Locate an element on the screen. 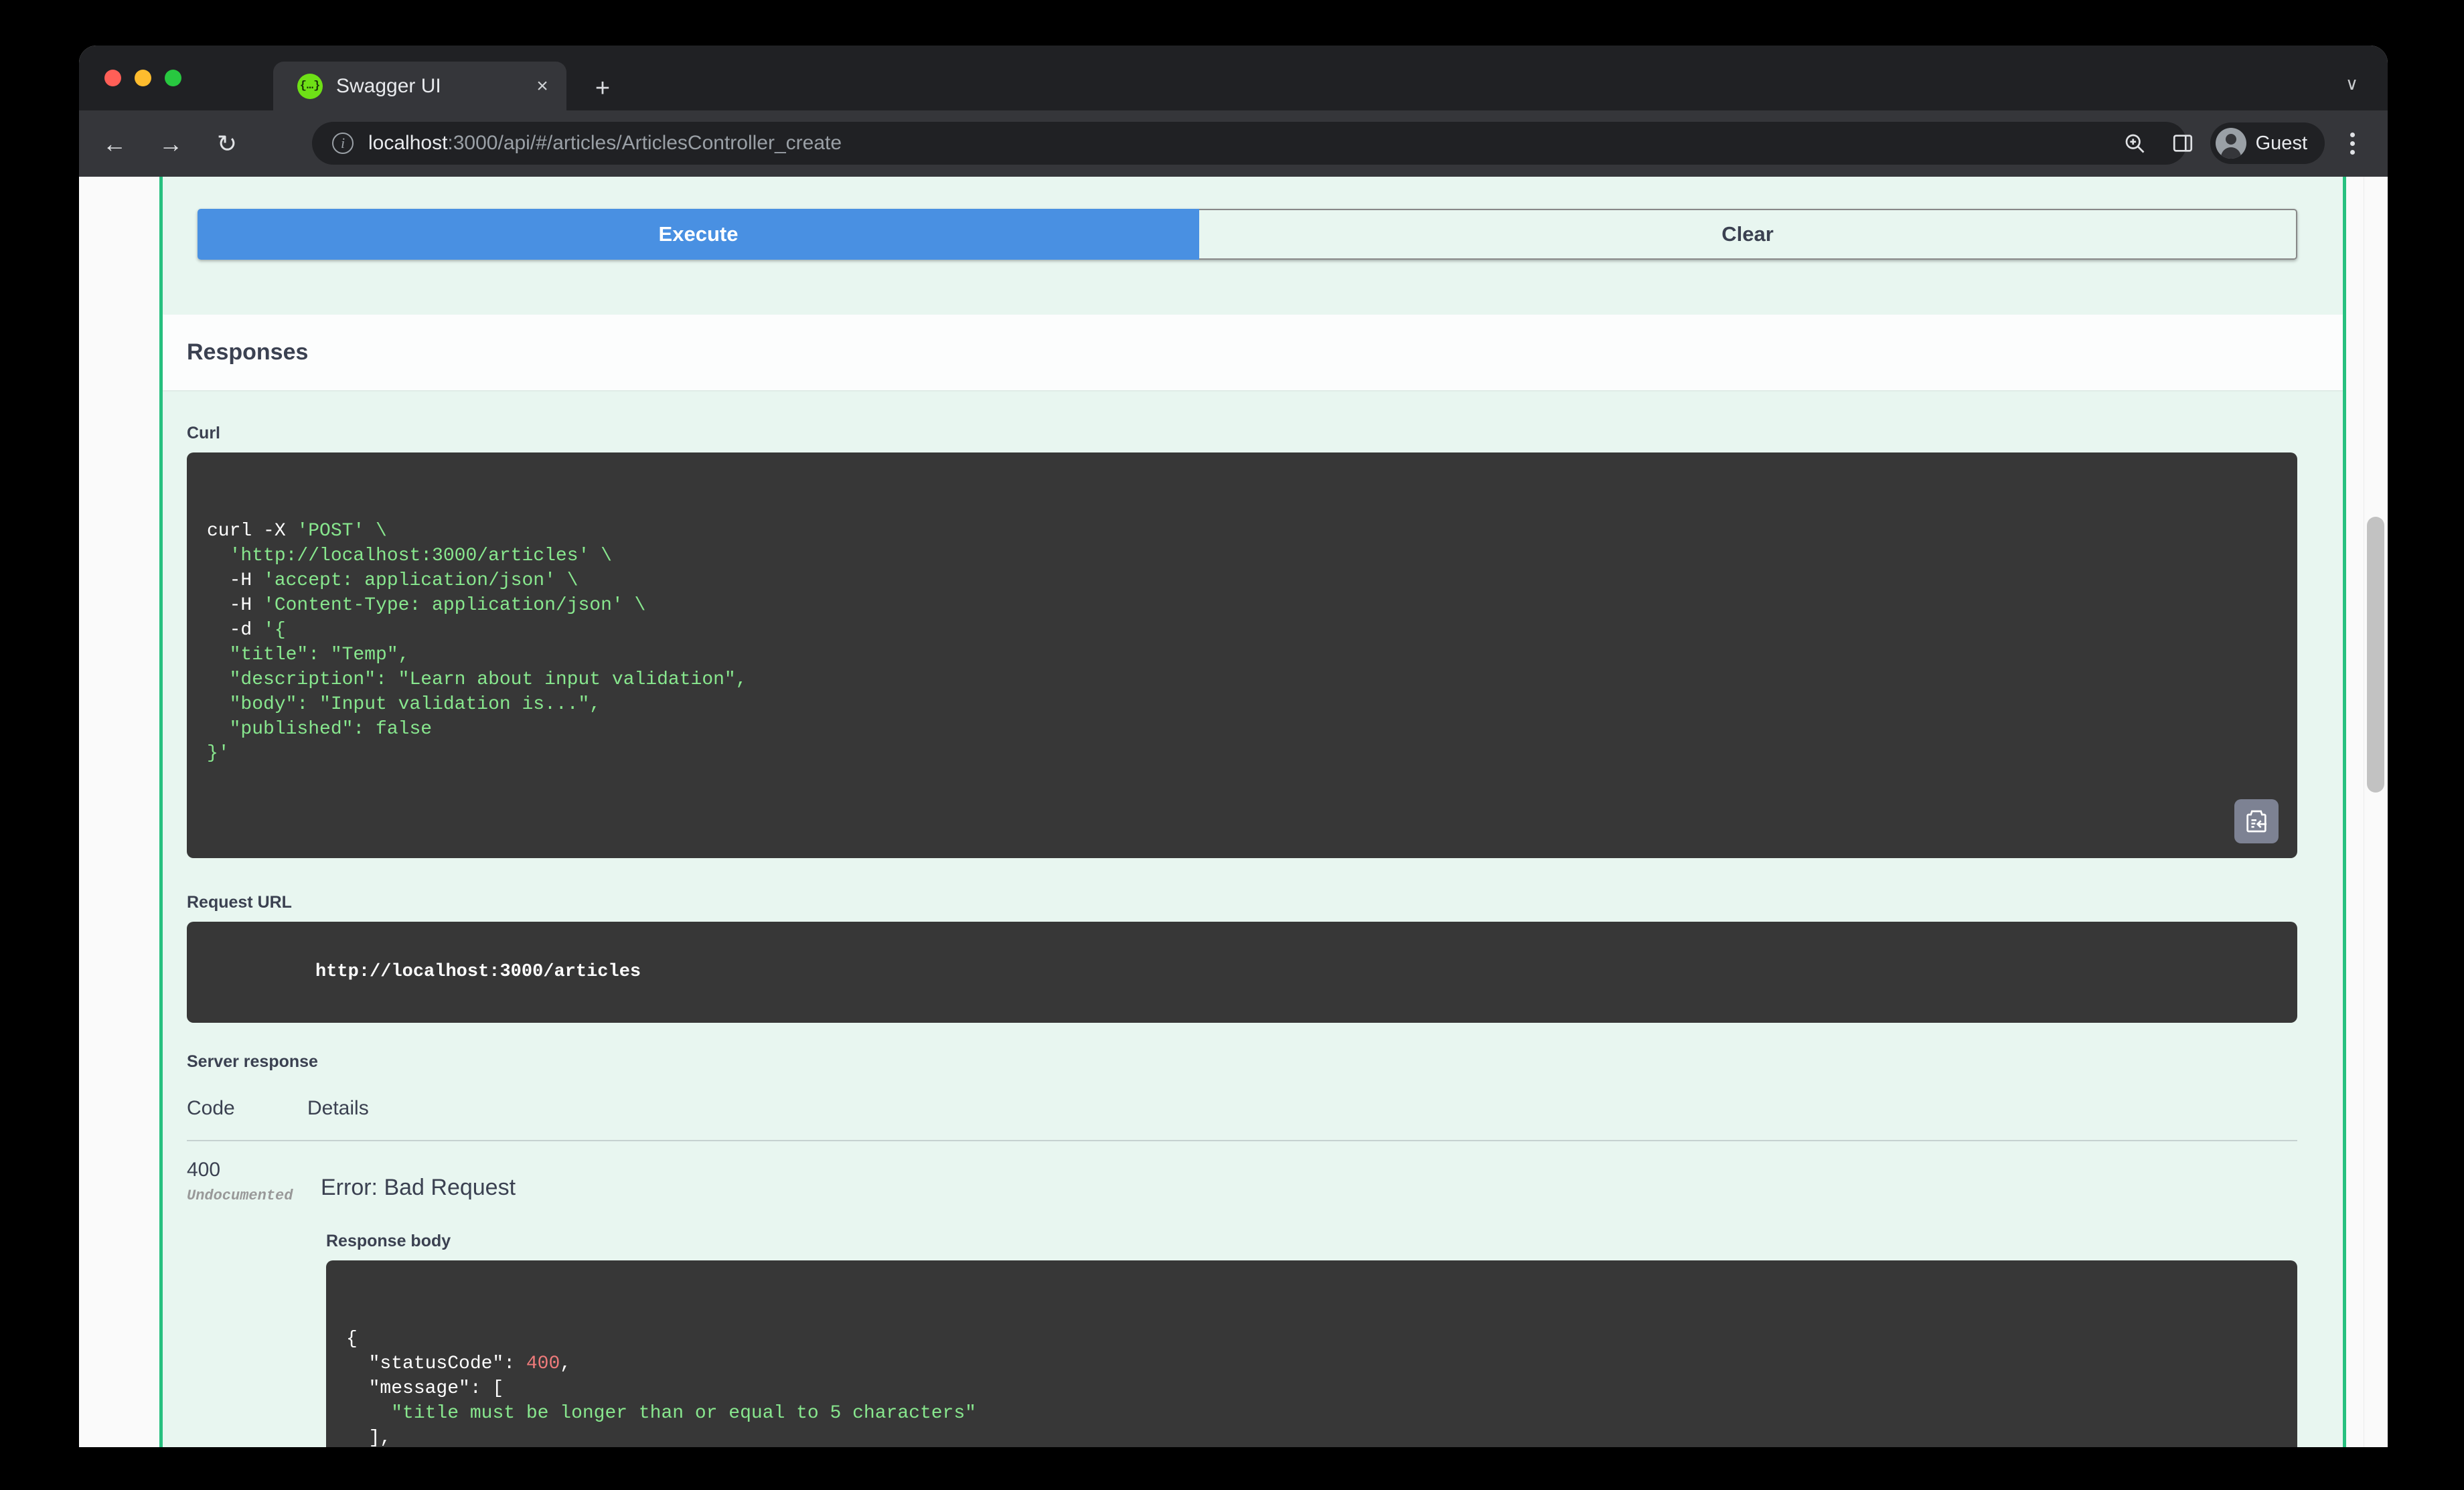  profile-name: Guest is located at coordinates (2281, 143).